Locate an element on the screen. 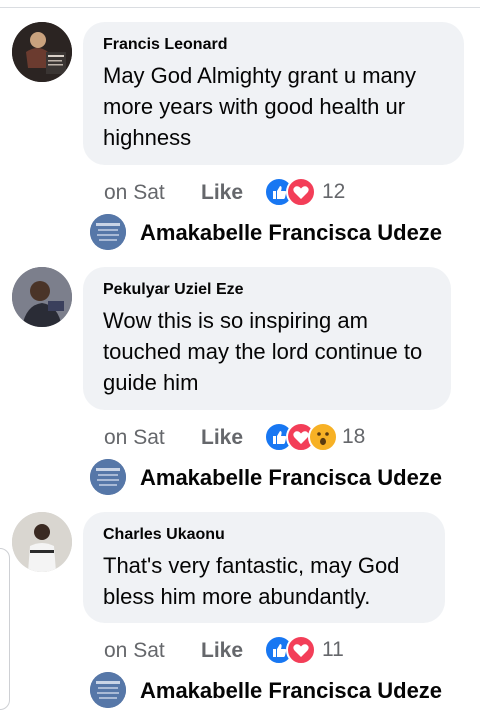 This screenshot has width=480, height=716. wow-reaction-icon is located at coordinates (323, 437).